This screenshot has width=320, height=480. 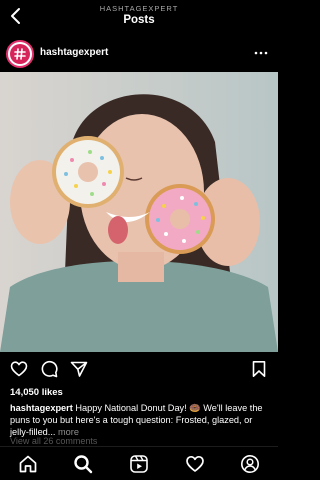 What do you see at coordinates (261, 53) in the screenshot?
I see `more-options-icon` at bounding box center [261, 53].